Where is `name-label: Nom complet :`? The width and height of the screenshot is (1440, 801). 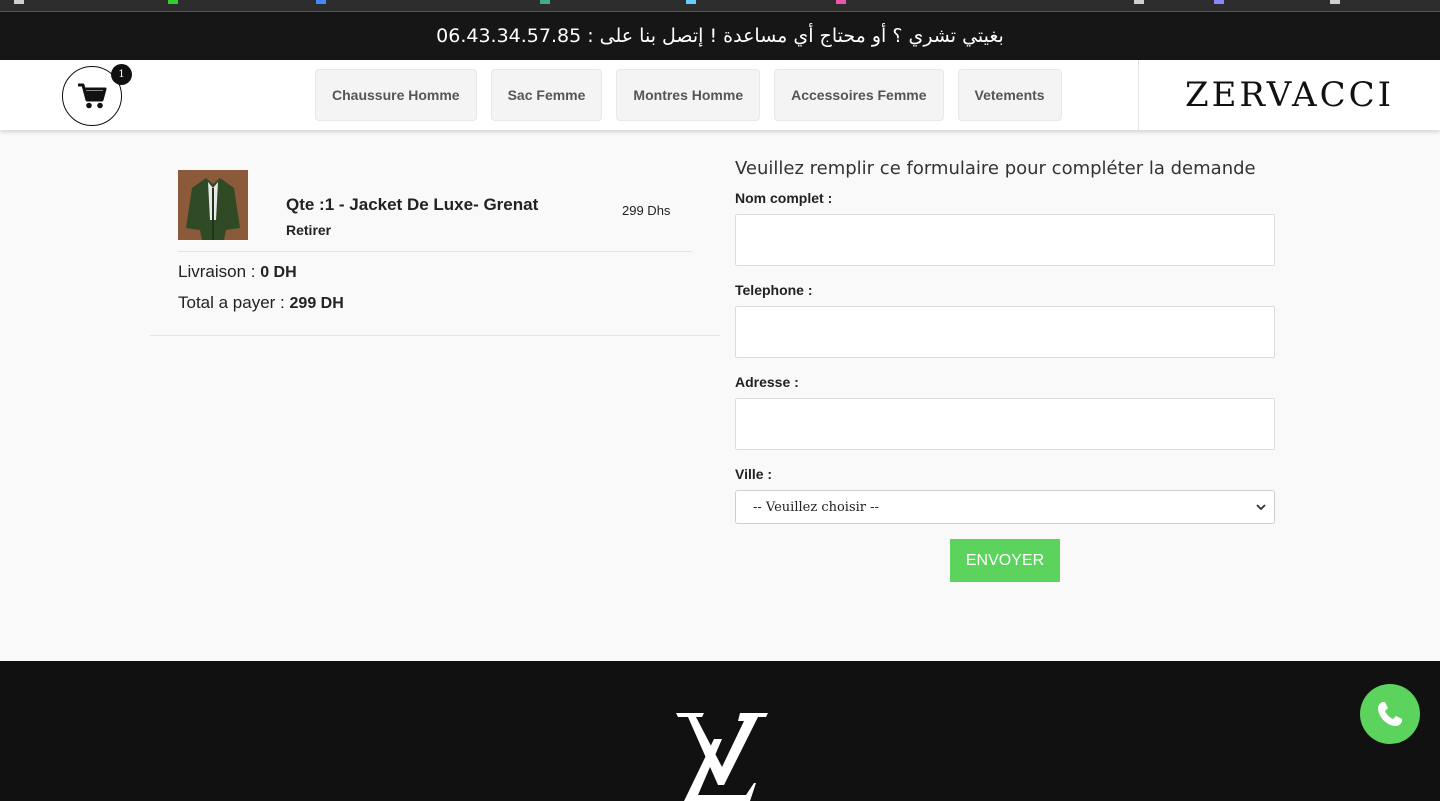
name-label: Nom complet : is located at coordinates (784, 198).